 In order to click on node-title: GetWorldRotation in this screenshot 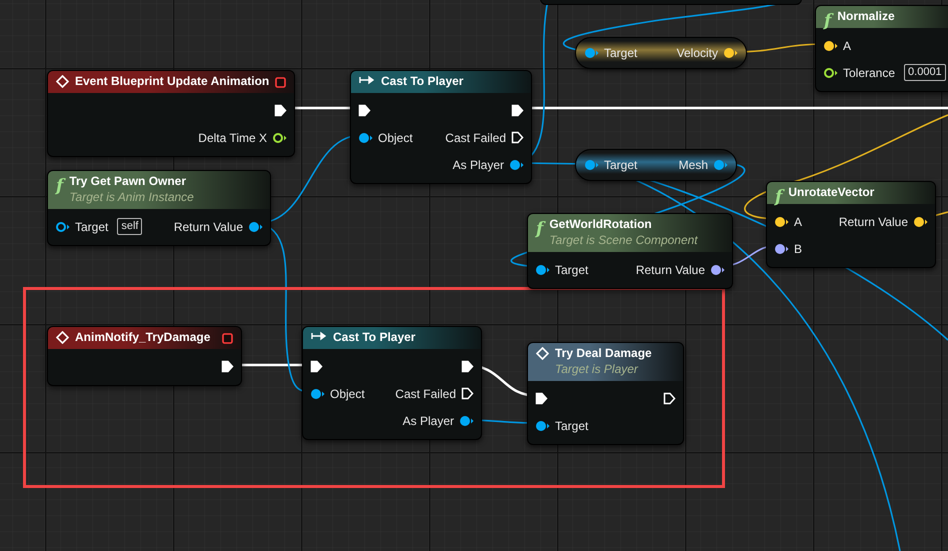, I will do `click(601, 224)`.